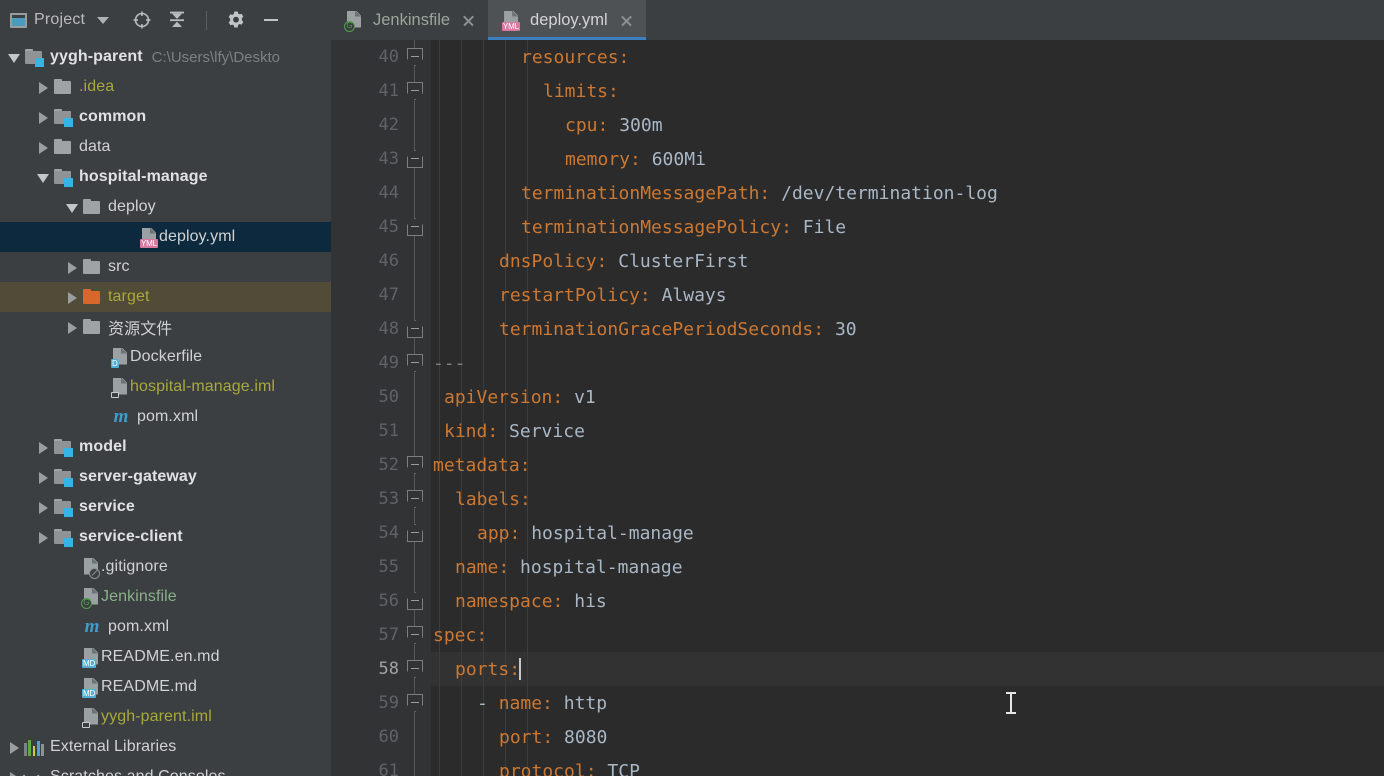 The width and height of the screenshot is (1384, 776). Describe the element at coordinates (165, 177) in the screenshot. I see `tree-node-hospital-manage: hospital-manage` at that location.